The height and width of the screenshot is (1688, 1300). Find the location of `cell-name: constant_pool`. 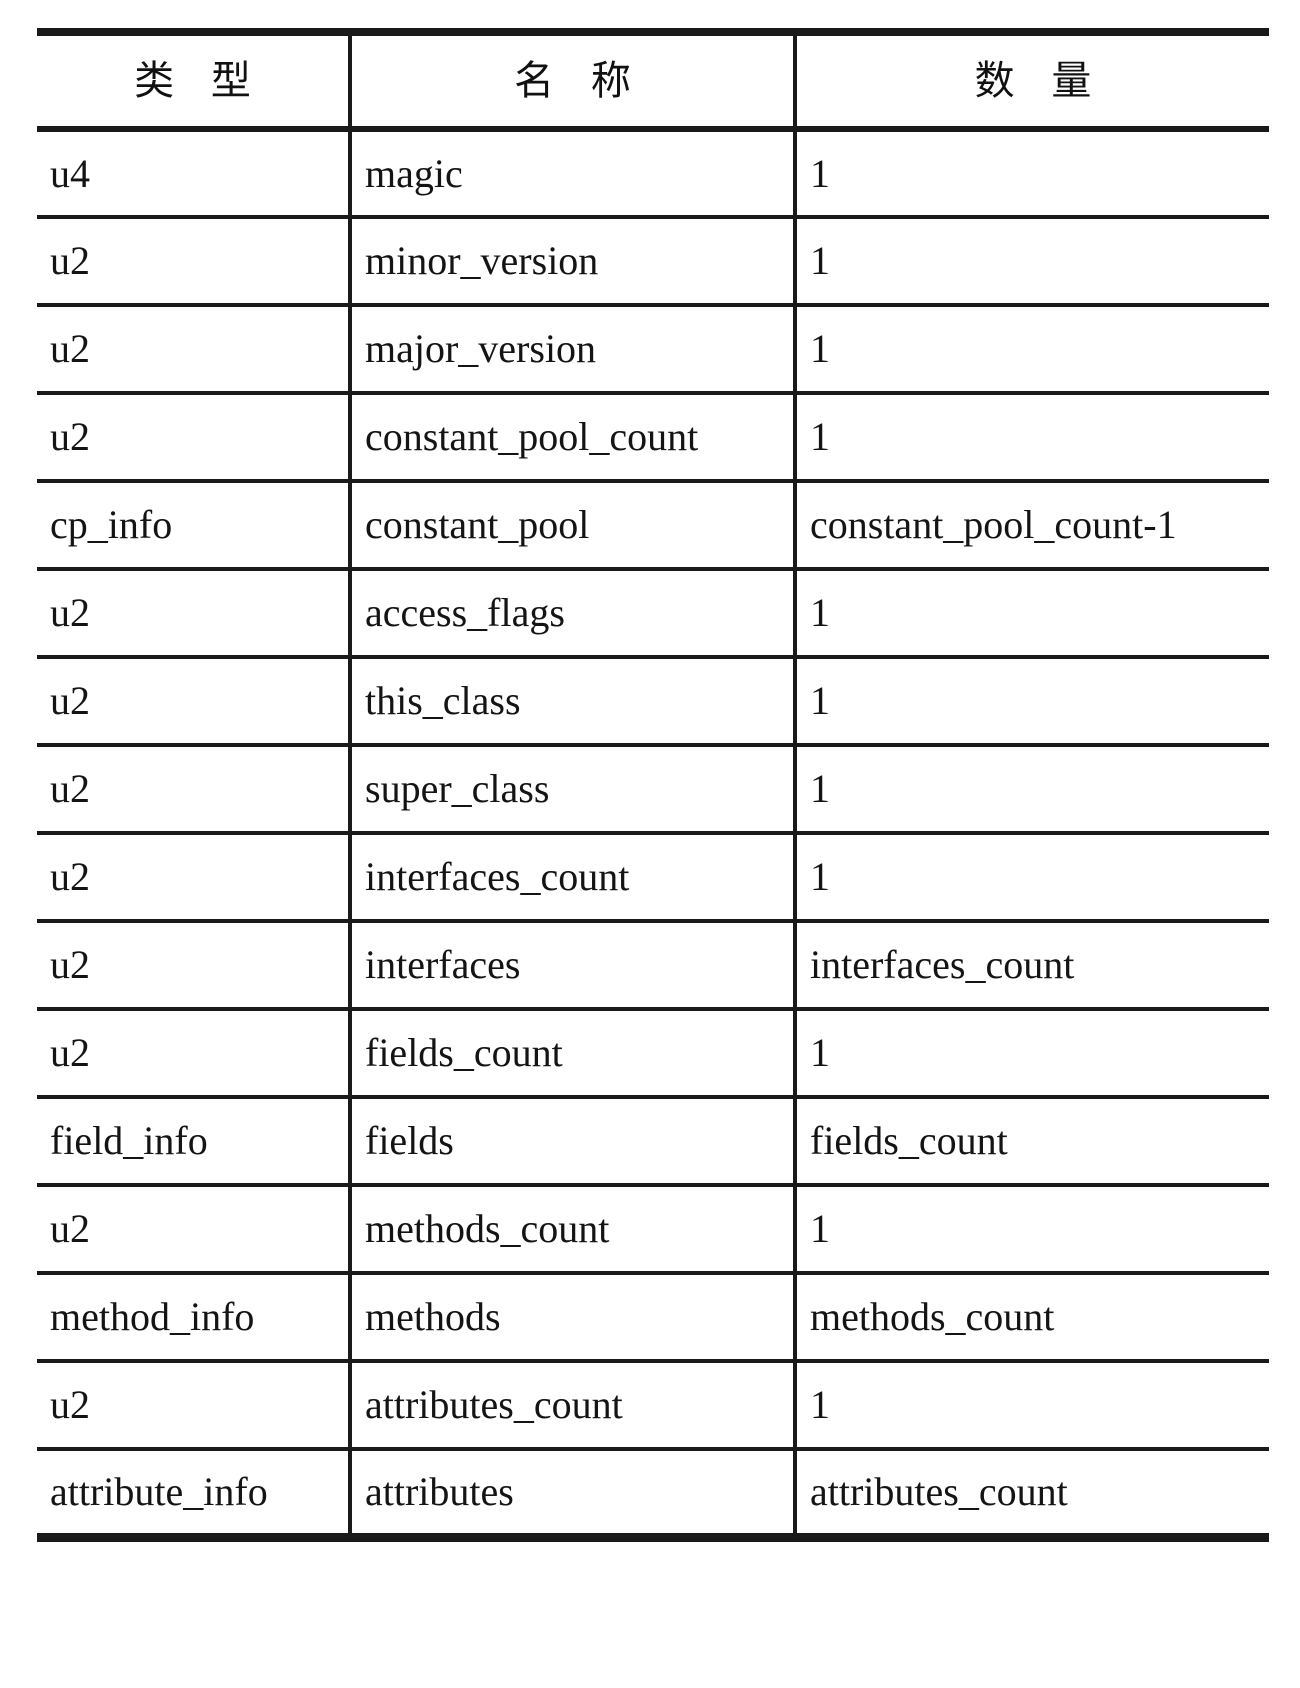

cell-name: constant_pool is located at coordinates (573, 526).